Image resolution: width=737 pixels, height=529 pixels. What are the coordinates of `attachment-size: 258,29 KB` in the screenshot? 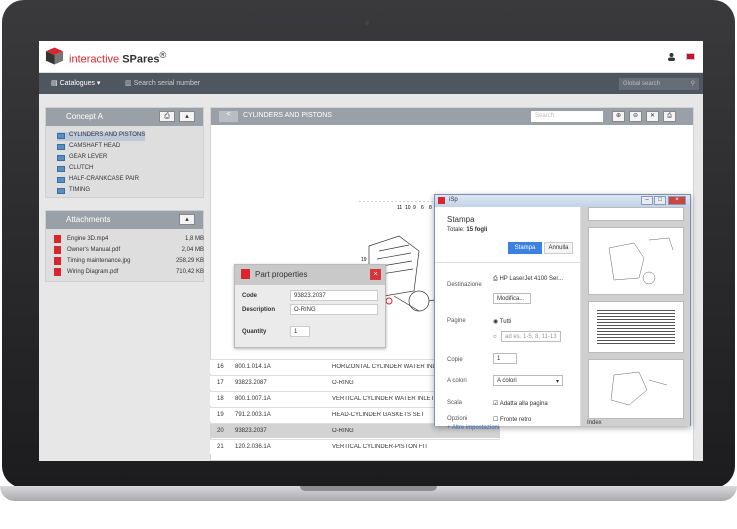 It's located at (189, 261).